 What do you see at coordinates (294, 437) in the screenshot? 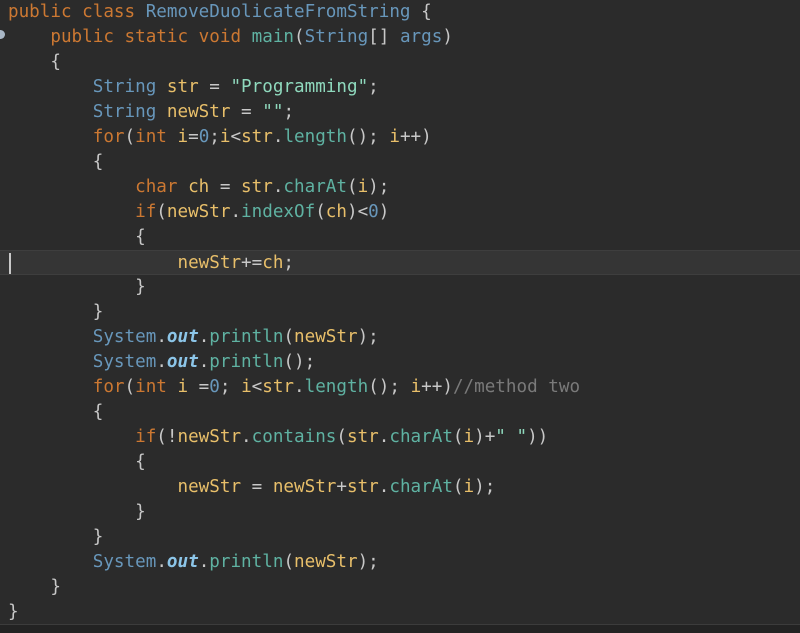
I see `code-token: contains` at bounding box center [294, 437].